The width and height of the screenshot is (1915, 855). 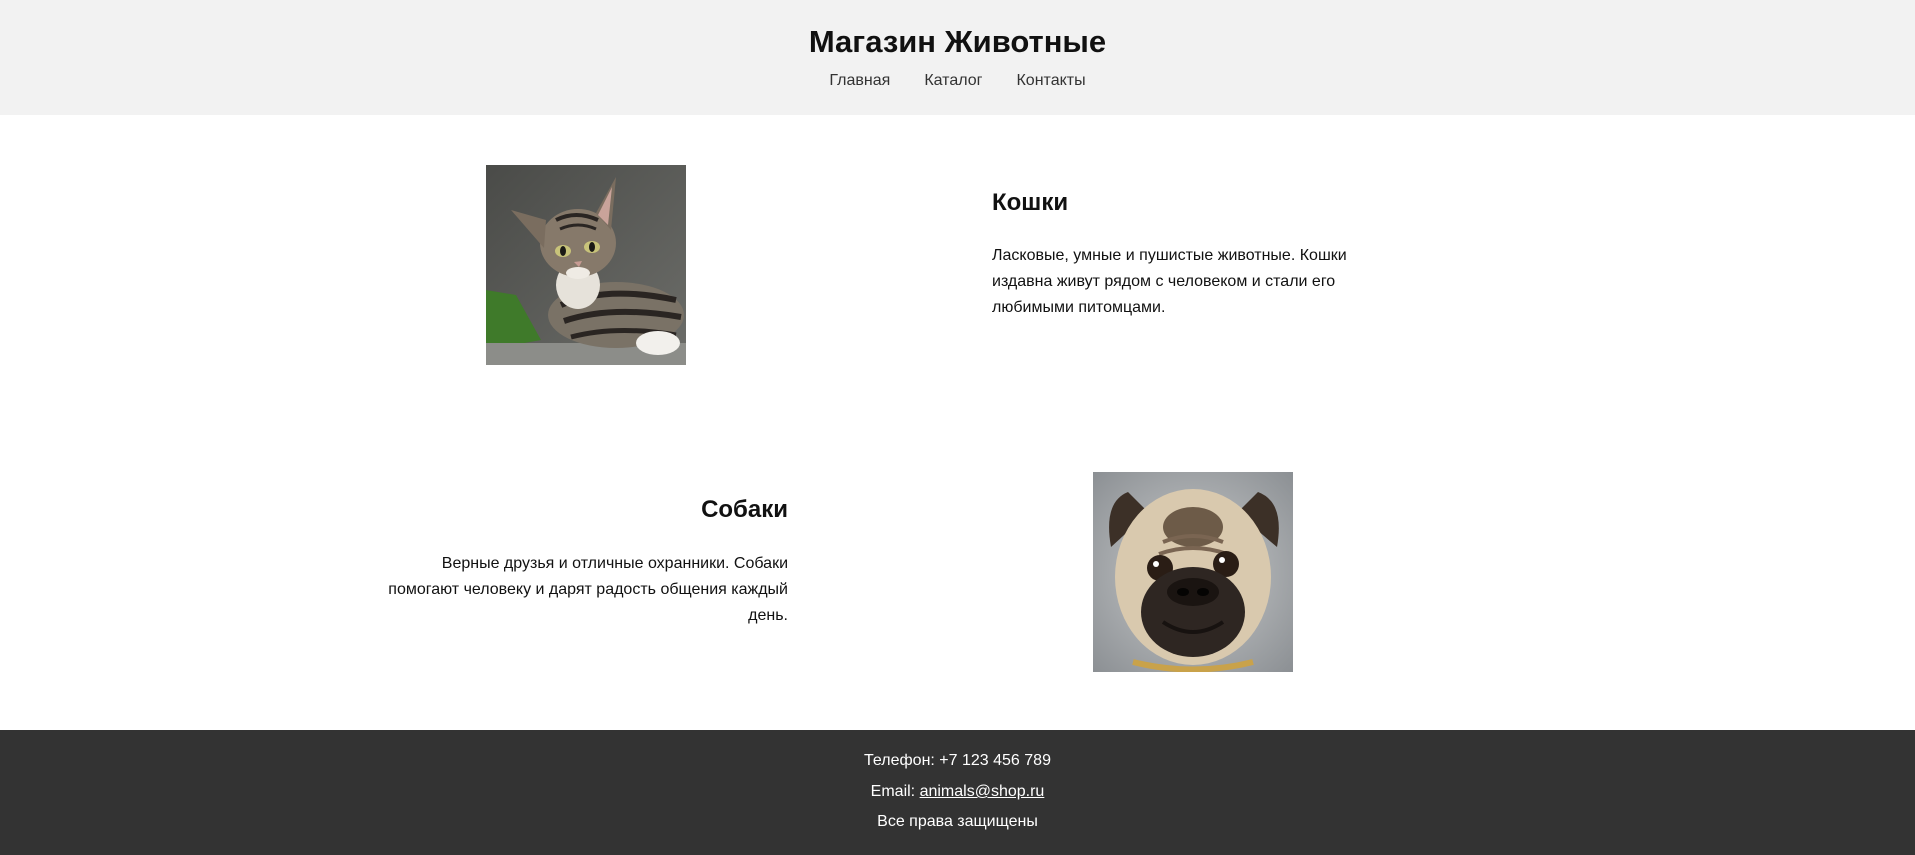 What do you see at coordinates (1050, 81) in the screenshot?
I see `nav-contacts-link: Контакты` at bounding box center [1050, 81].